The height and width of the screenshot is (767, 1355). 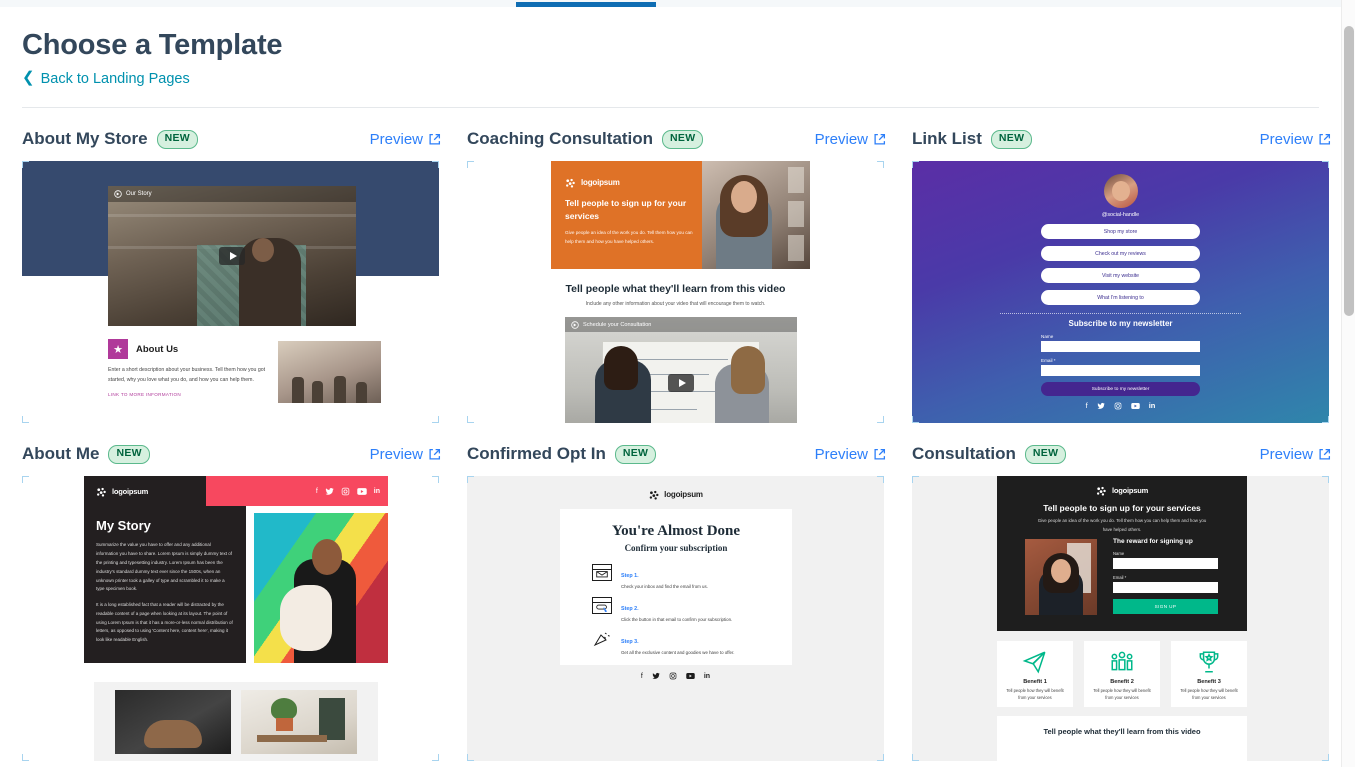 What do you see at coordinates (1120, 389) in the screenshot?
I see `subscribe-button: Subscribe to my newsletter` at bounding box center [1120, 389].